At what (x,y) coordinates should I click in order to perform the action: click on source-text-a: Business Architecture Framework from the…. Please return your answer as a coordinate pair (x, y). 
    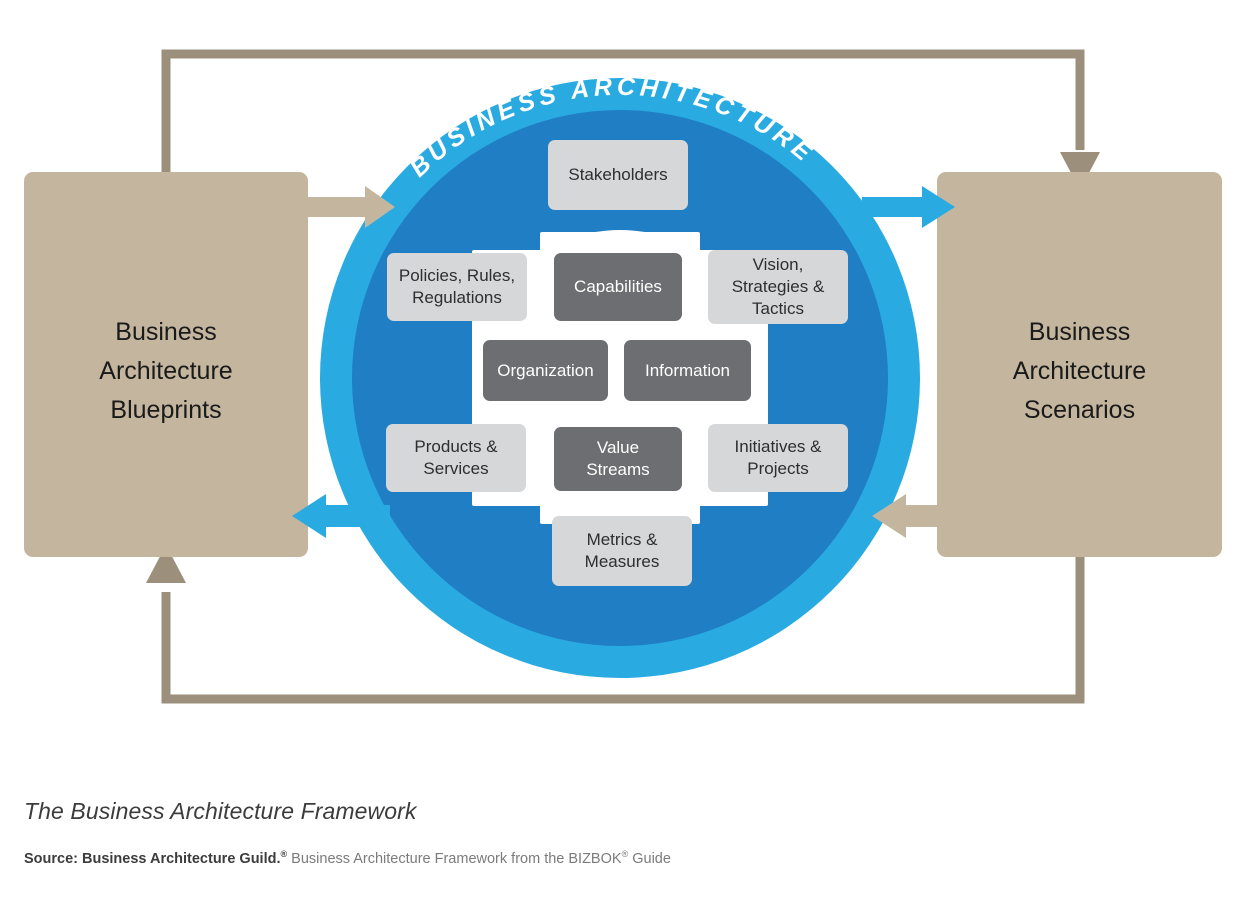
    Looking at the image, I should click on (454, 858).